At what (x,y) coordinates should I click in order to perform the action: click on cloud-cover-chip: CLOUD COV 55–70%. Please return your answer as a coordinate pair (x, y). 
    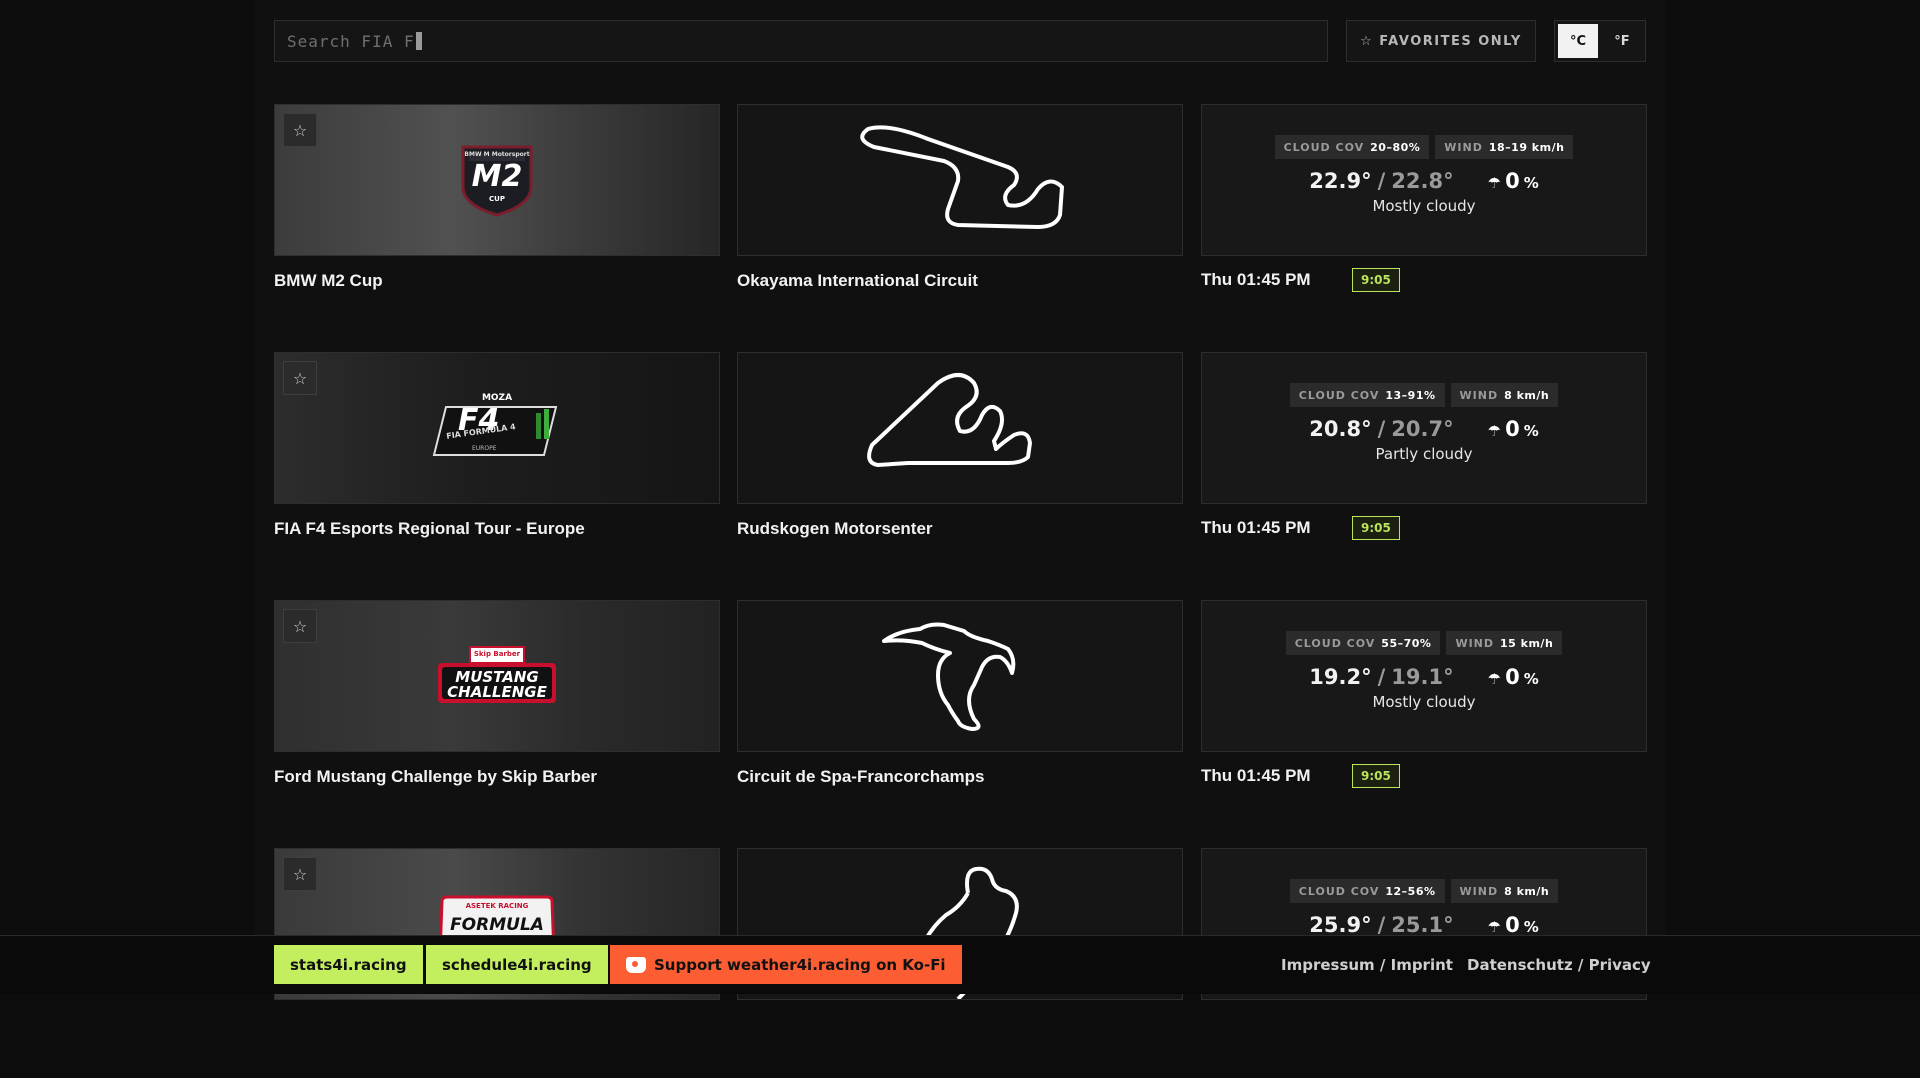
    Looking at the image, I should click on (1363, 643).